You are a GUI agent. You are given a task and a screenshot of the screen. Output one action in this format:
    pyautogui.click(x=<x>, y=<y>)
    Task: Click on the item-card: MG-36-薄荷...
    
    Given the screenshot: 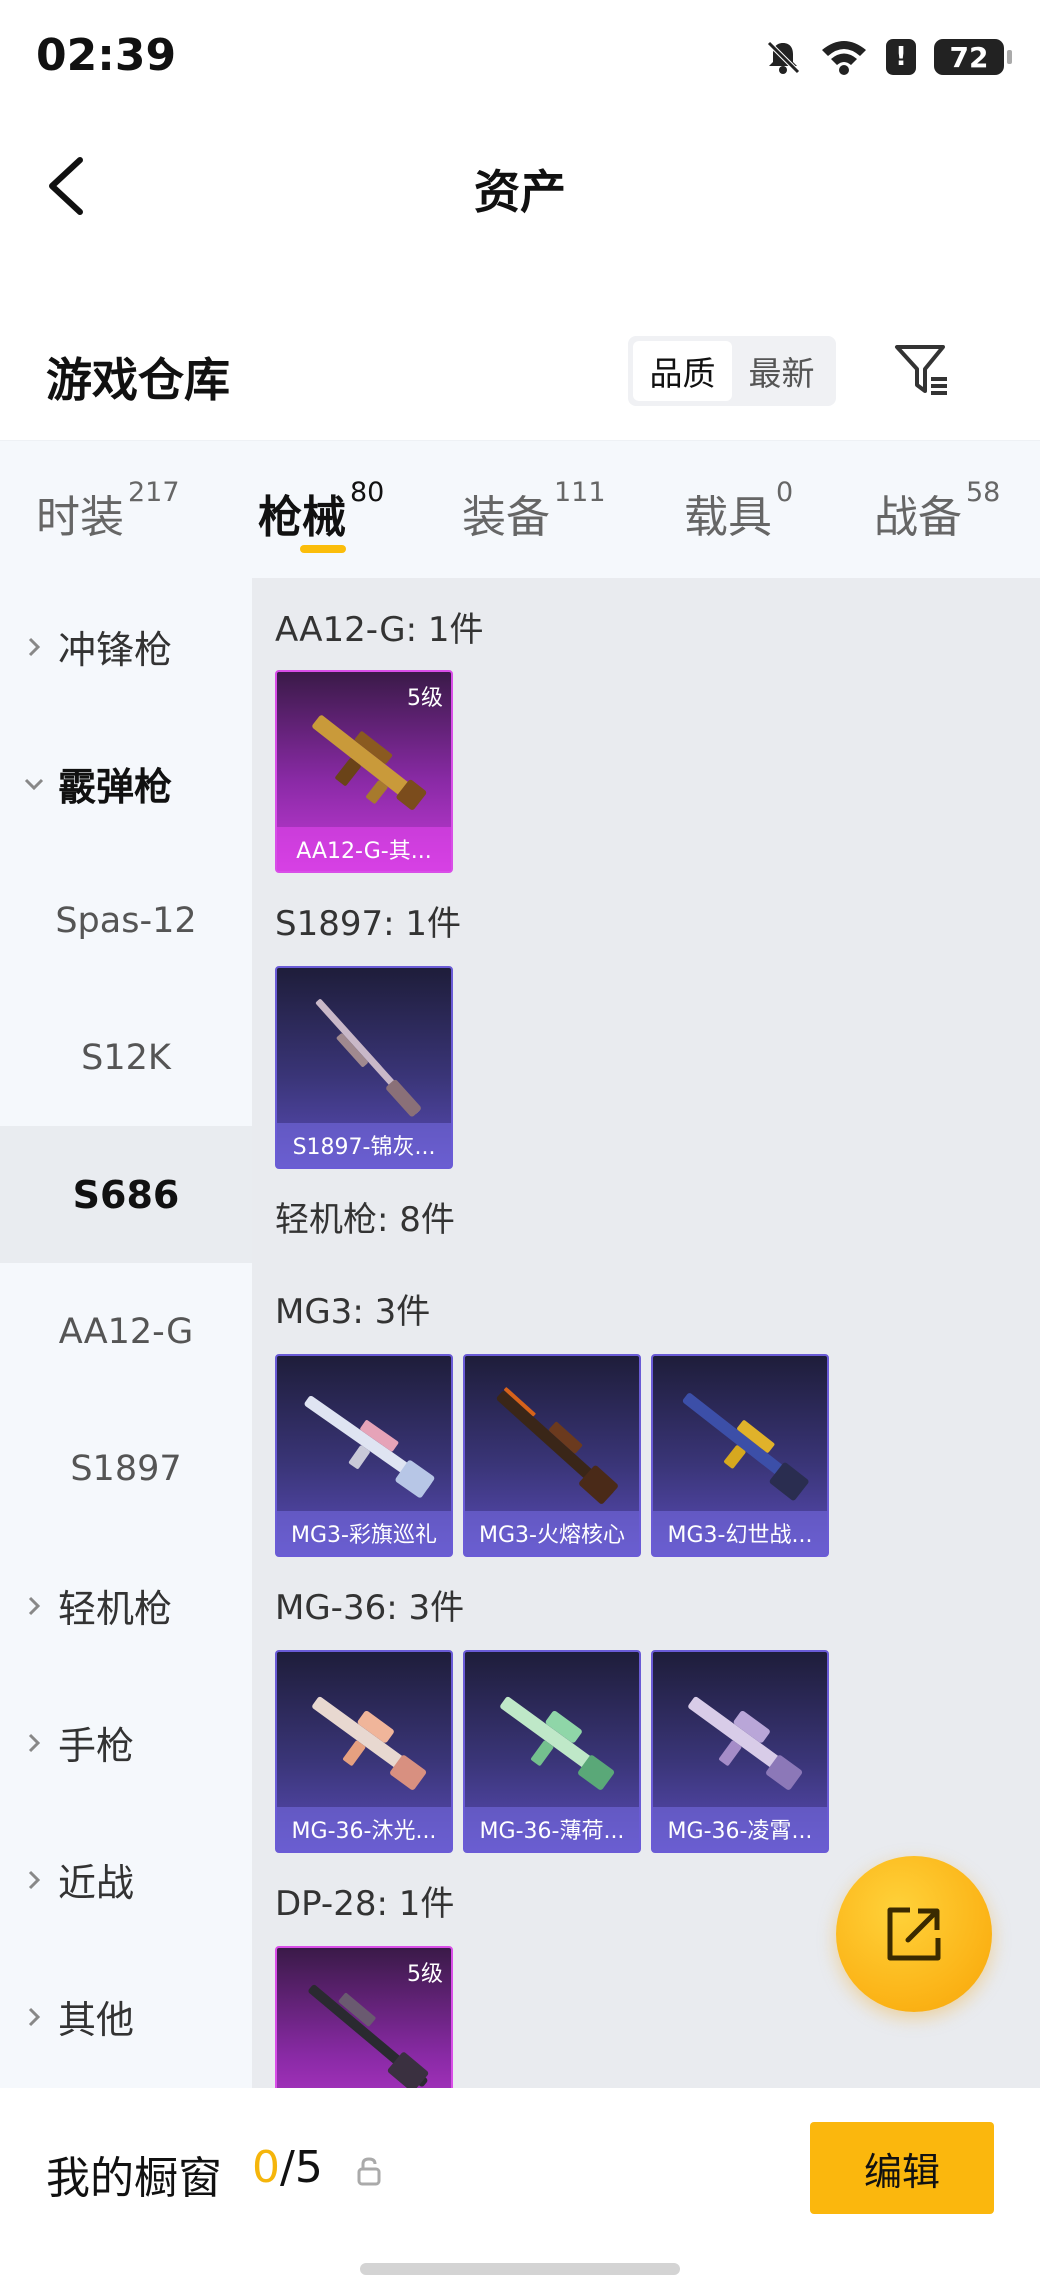 What is the action you would take?
    pyautogui.click(x=552, y=1751)
    